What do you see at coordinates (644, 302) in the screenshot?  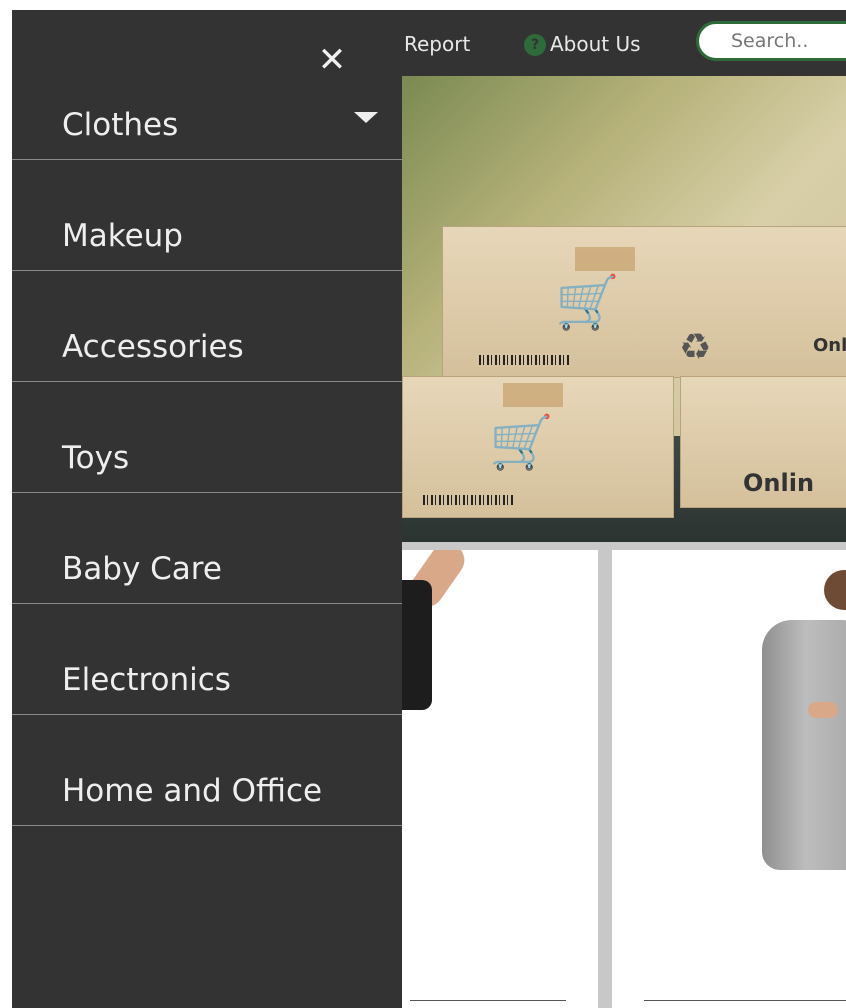 I see `shipping-box-upper: 🛒 ♻ Onli` at bounding box center [644, 302].